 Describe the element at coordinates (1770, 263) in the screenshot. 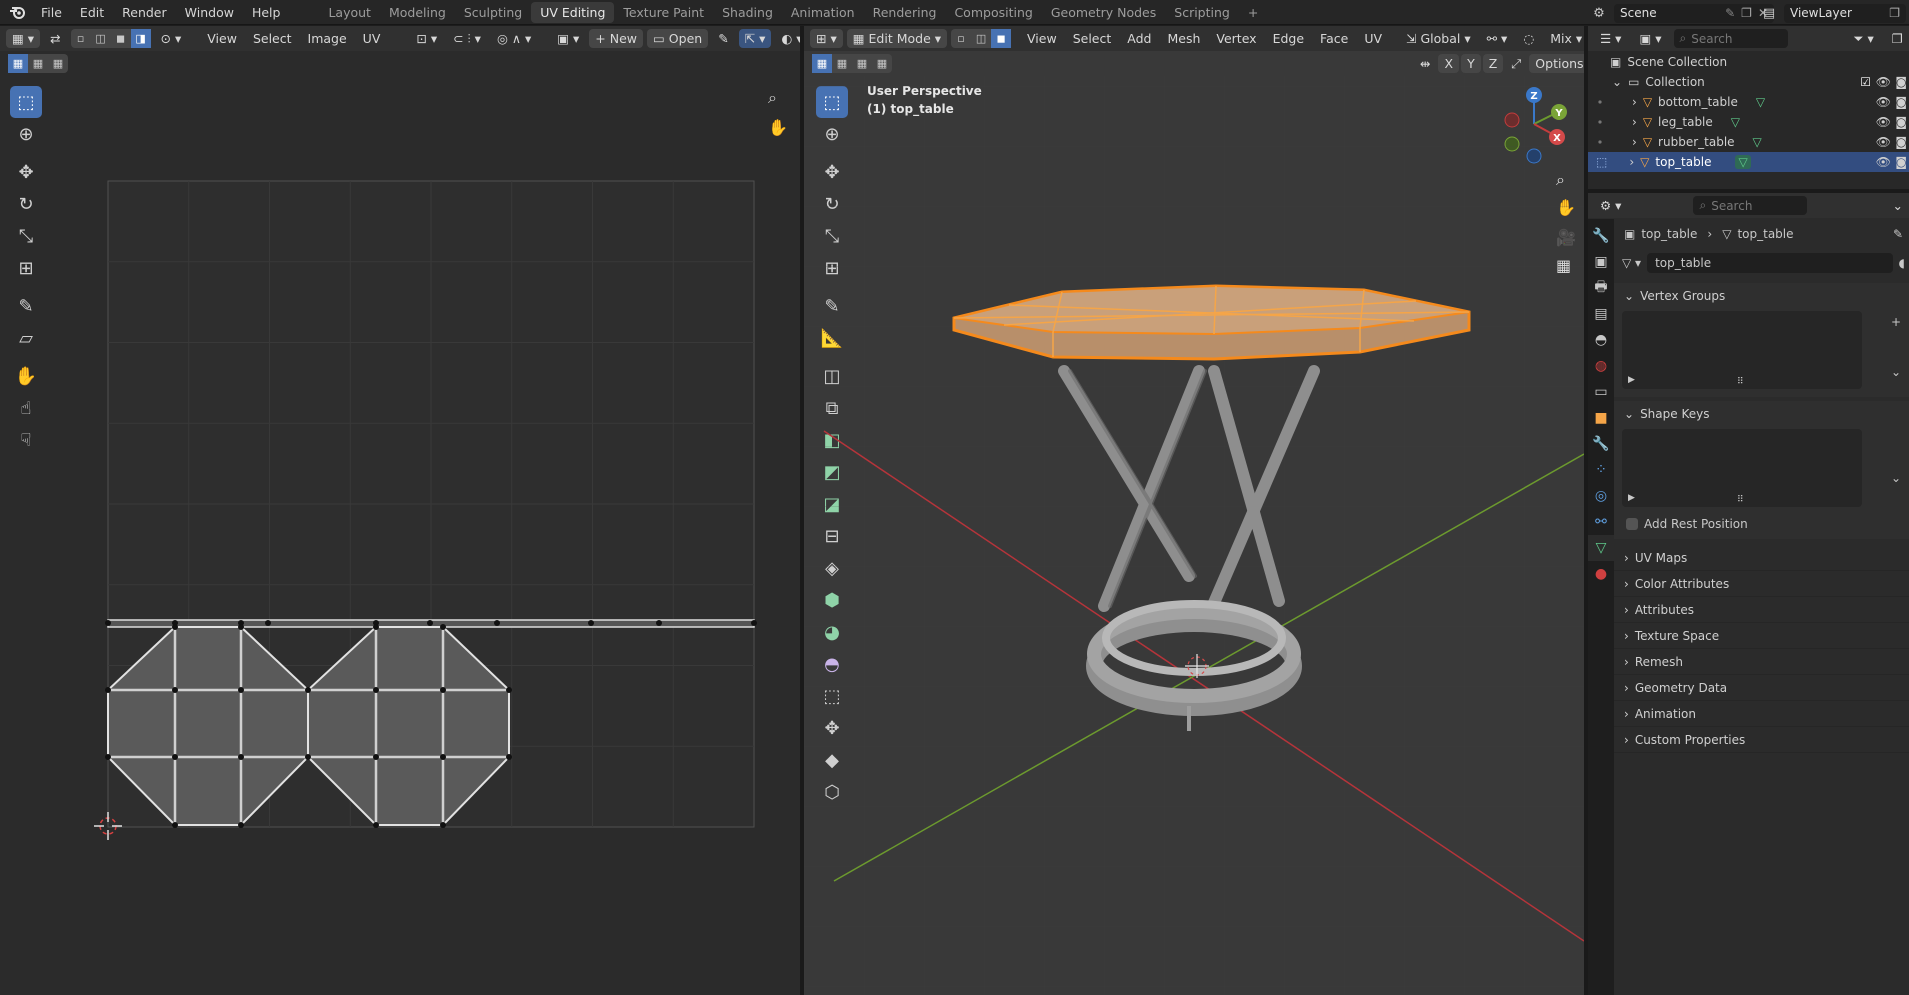

I see `mesh-name-field: top_table` at that location.